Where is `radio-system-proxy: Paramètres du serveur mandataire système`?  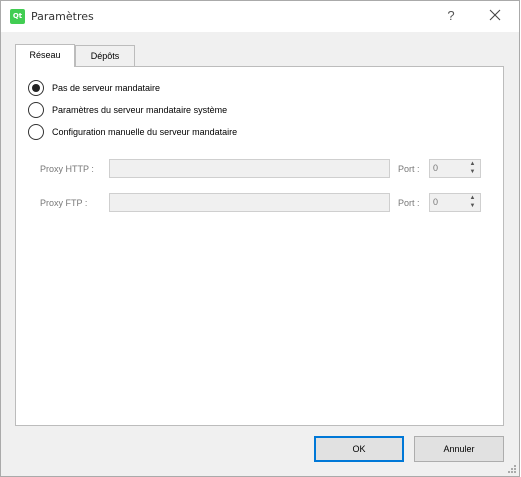 radio-system-proxy: Paramètres du serveur mandataire système is located at coordinates (127, 109).